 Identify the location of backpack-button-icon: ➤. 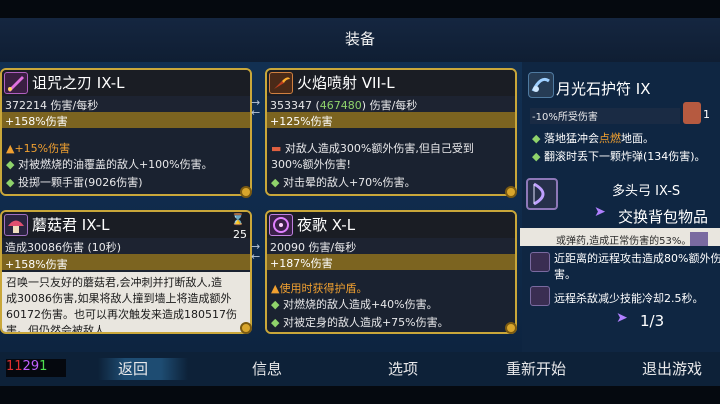
(600, 212).